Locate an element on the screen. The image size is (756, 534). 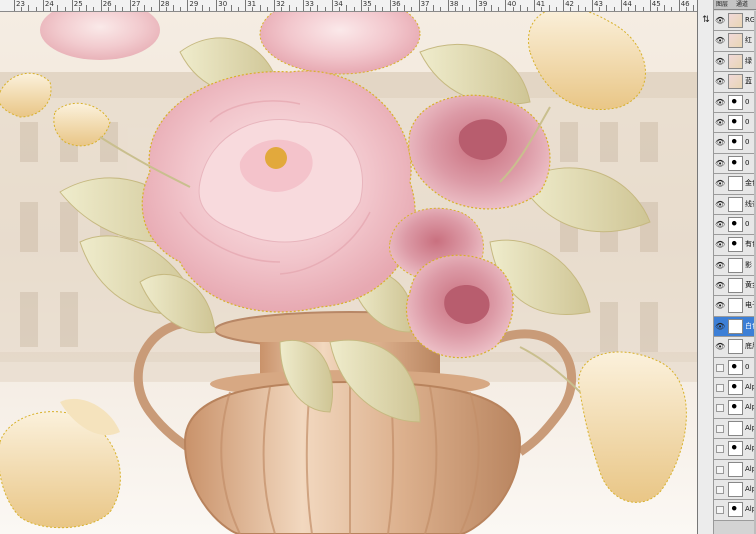
move-tool-icon: ⇅ is located at coordinates (706, 20).